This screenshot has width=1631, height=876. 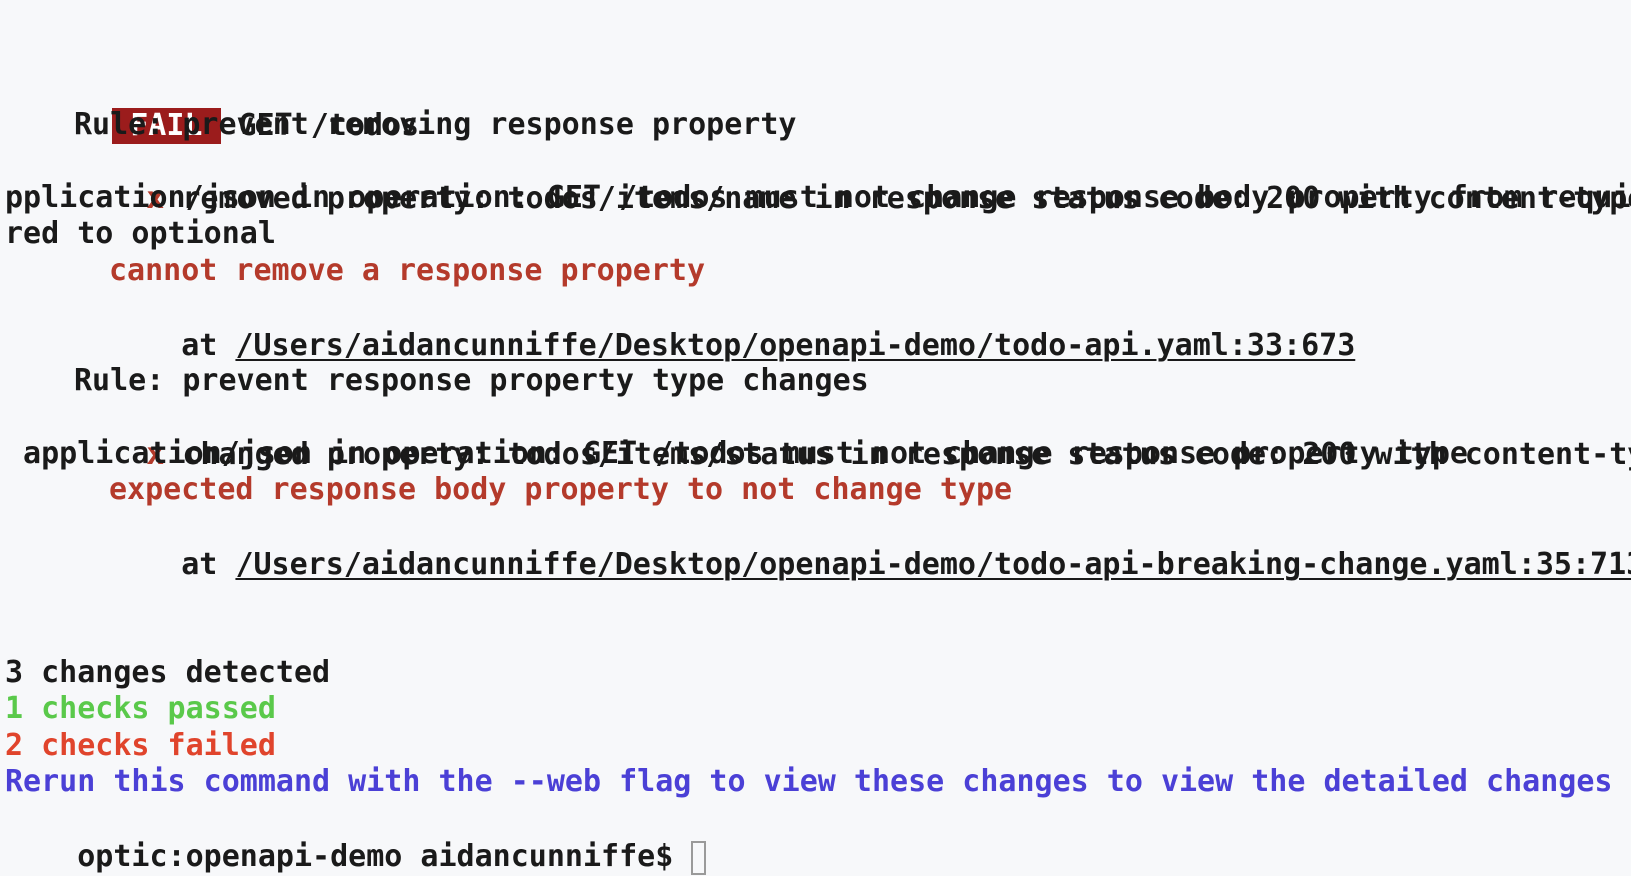 What do you see at coordinates (140, 745) in the screenshot?
I see `checks-failed: 2 checks failed` at bounding box center [140, 745].